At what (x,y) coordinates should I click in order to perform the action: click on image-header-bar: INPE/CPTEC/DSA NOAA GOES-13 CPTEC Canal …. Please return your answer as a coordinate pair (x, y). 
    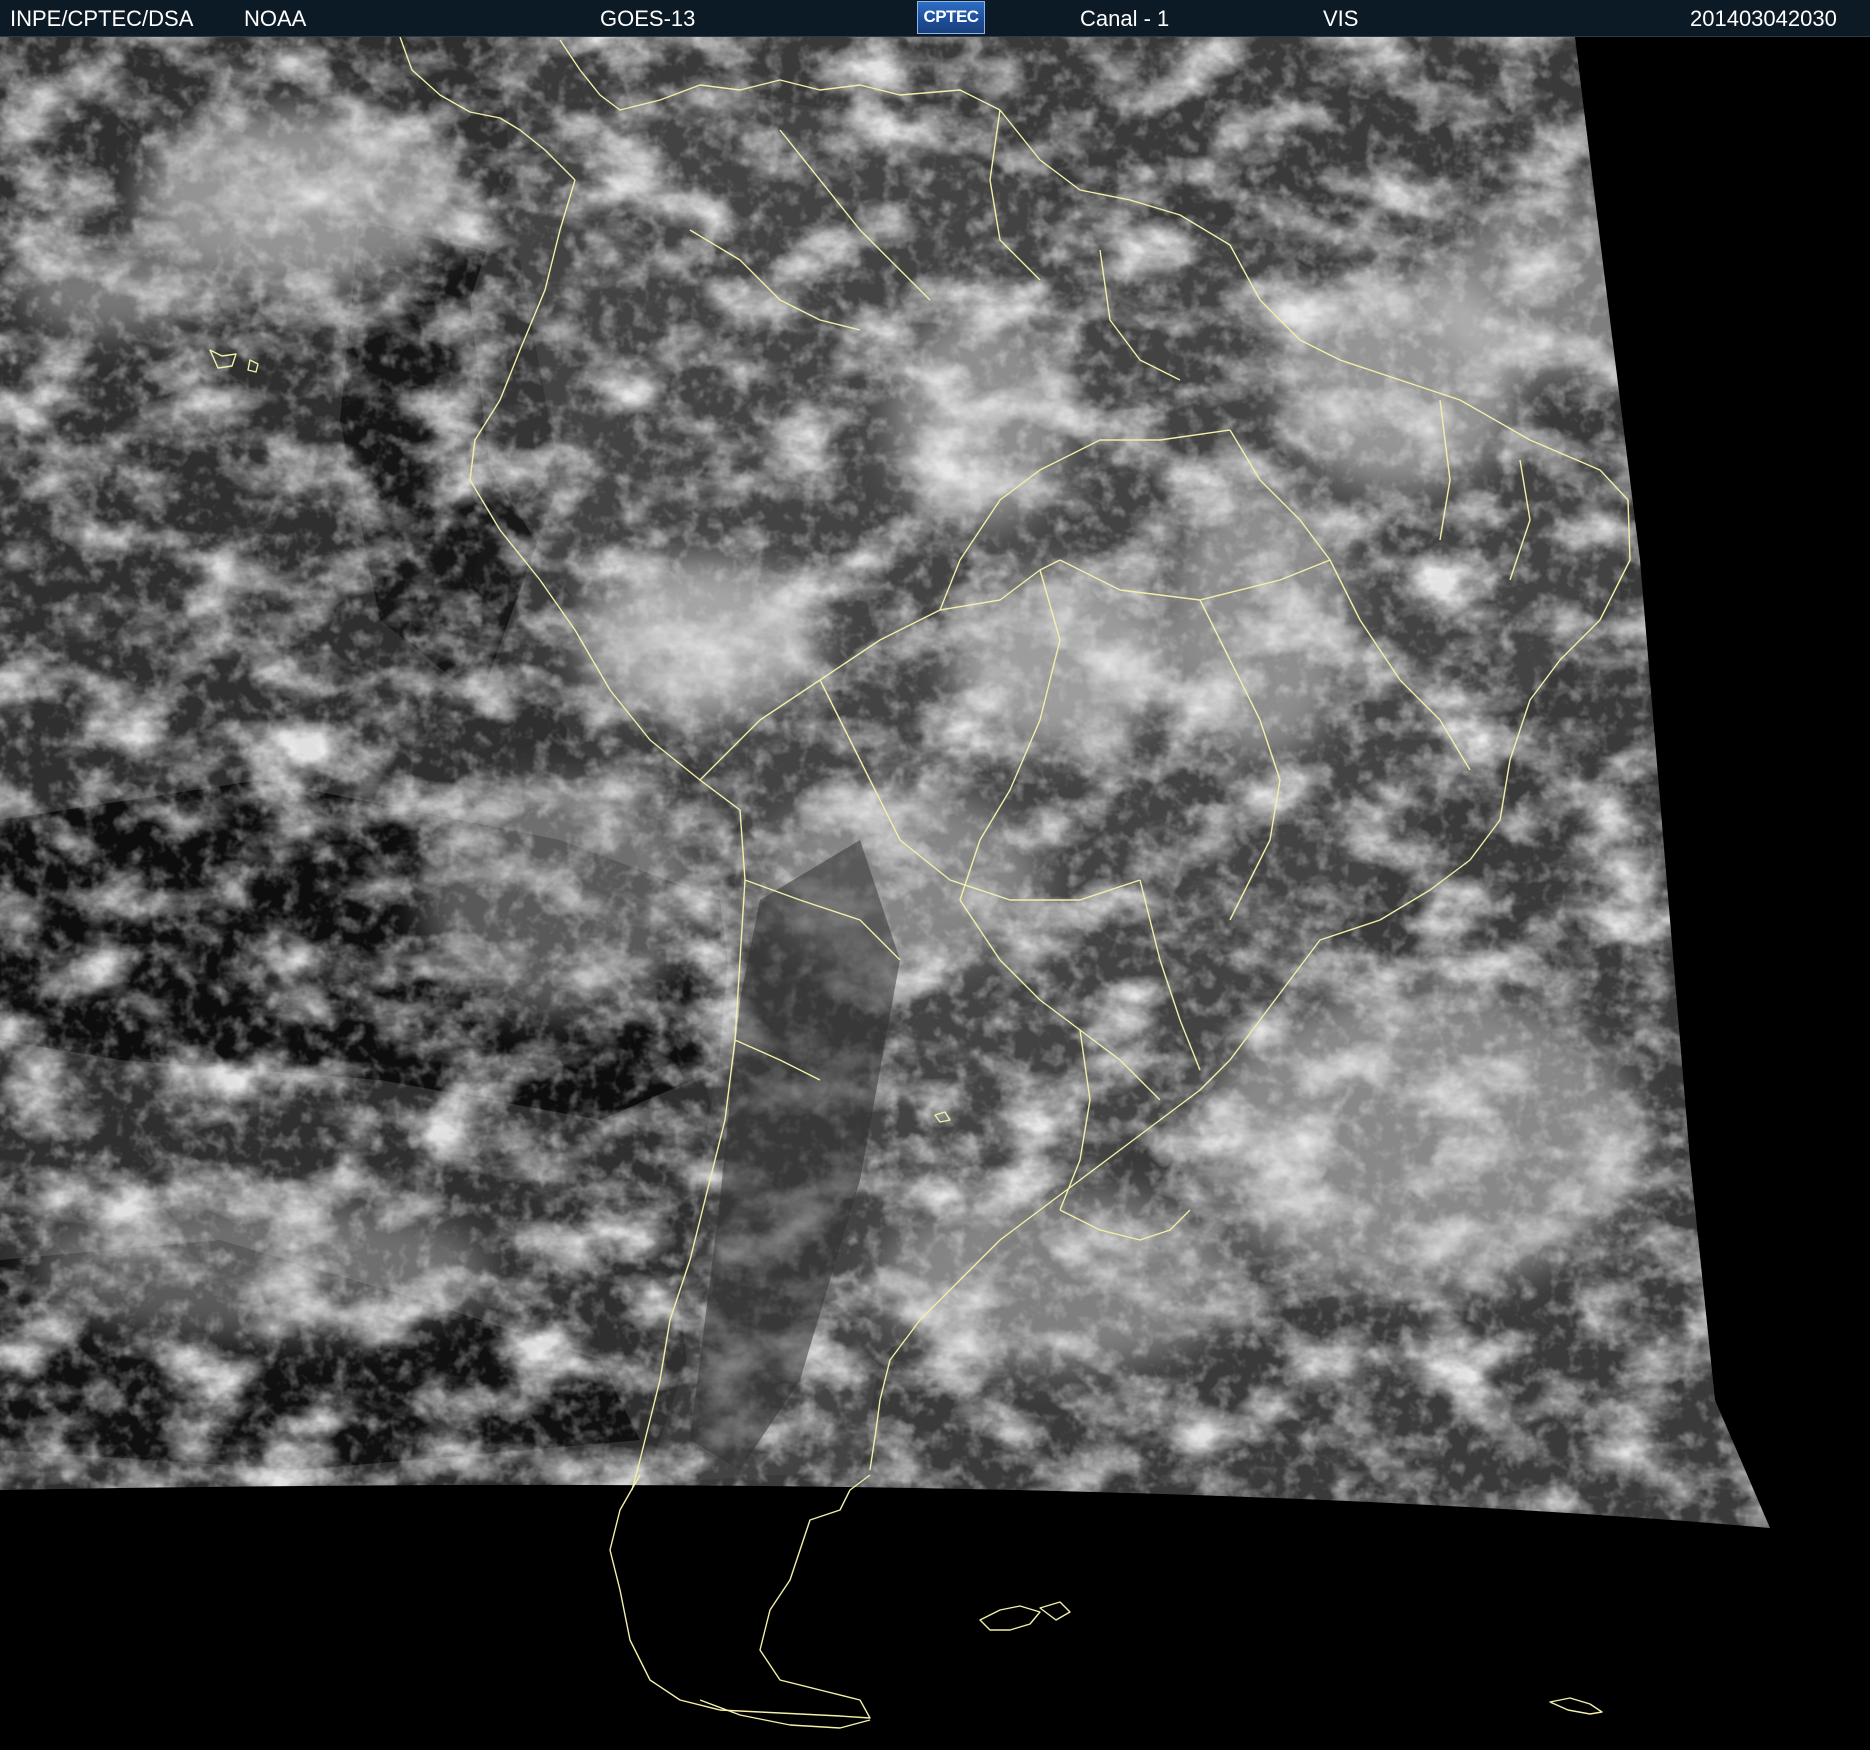
    Looking at the image, I should click on (935, 18).